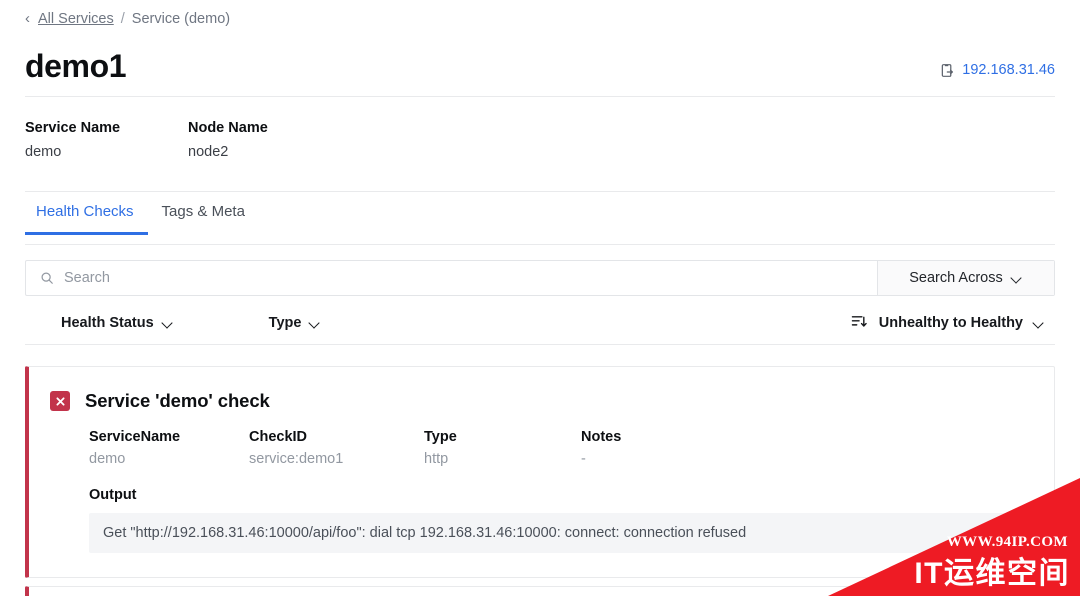  I want to click on x-square-icon, so click(60, 401).